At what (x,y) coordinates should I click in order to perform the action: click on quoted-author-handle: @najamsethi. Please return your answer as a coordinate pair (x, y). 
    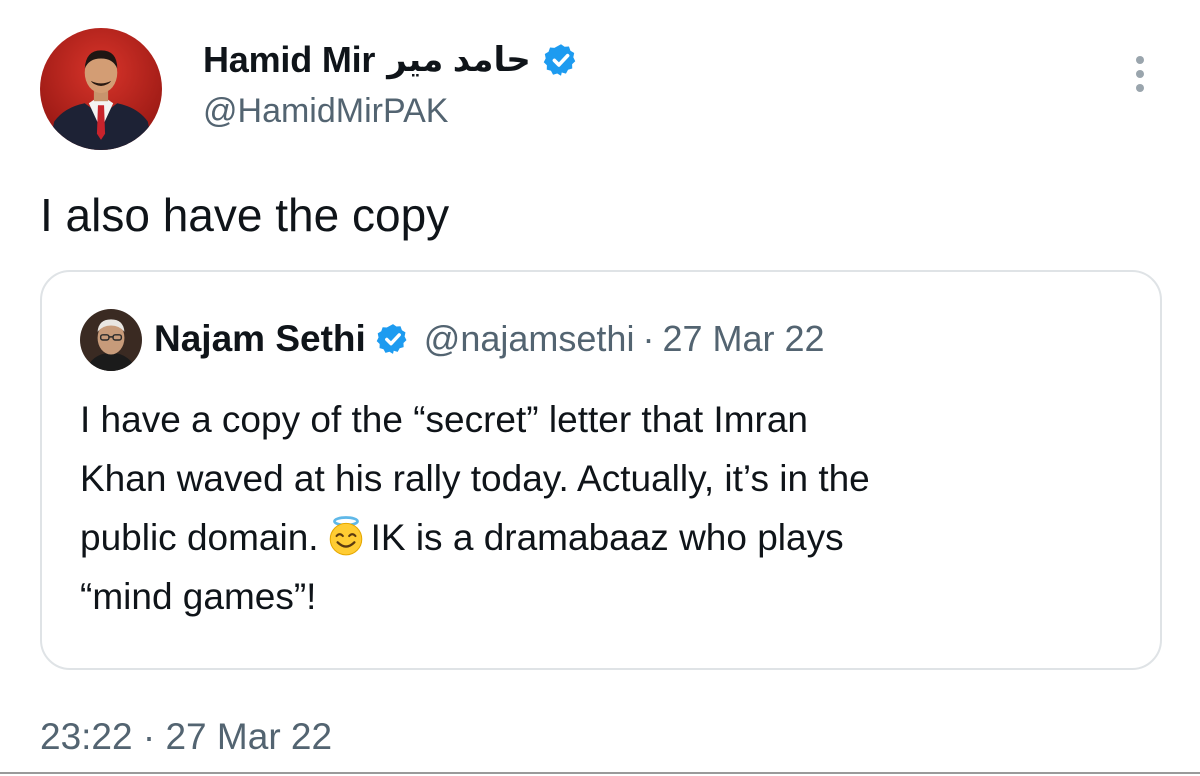
    Looking at the image, I should click on (529, 339).